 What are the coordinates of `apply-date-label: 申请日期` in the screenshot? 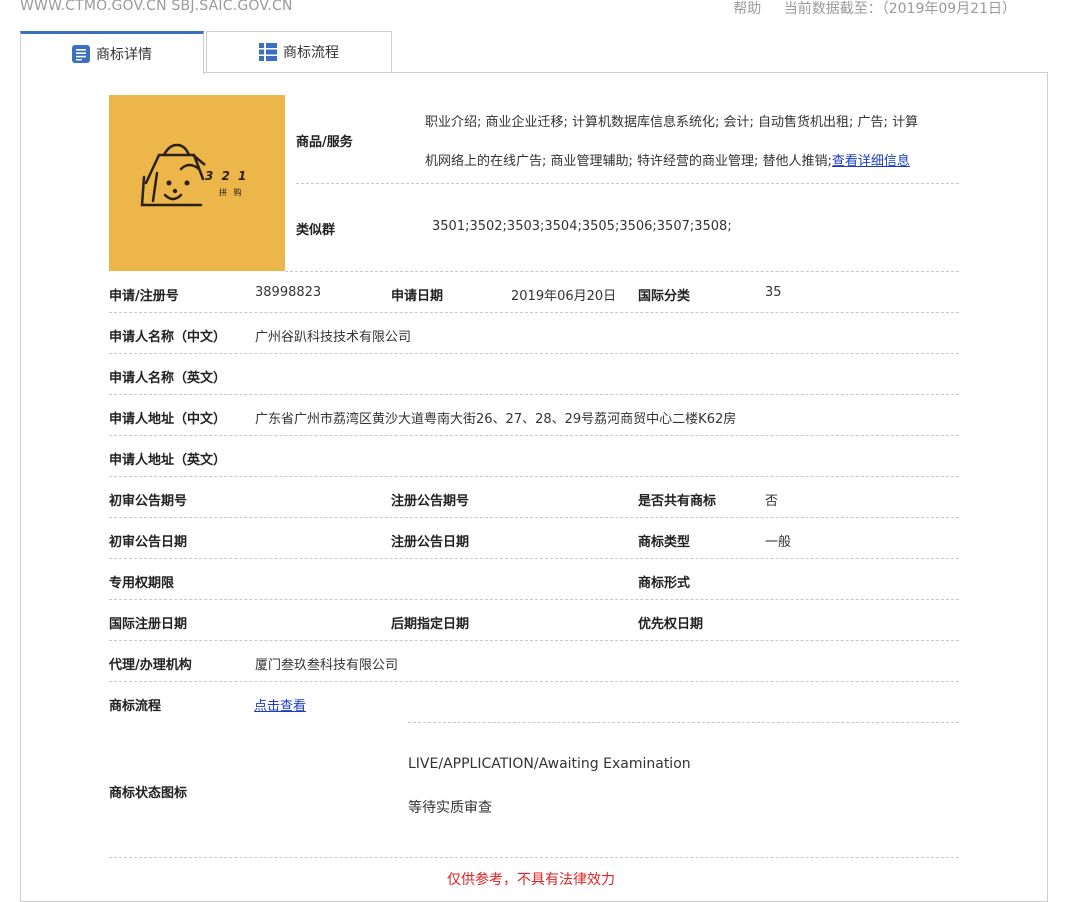 It's located at (417, 296).